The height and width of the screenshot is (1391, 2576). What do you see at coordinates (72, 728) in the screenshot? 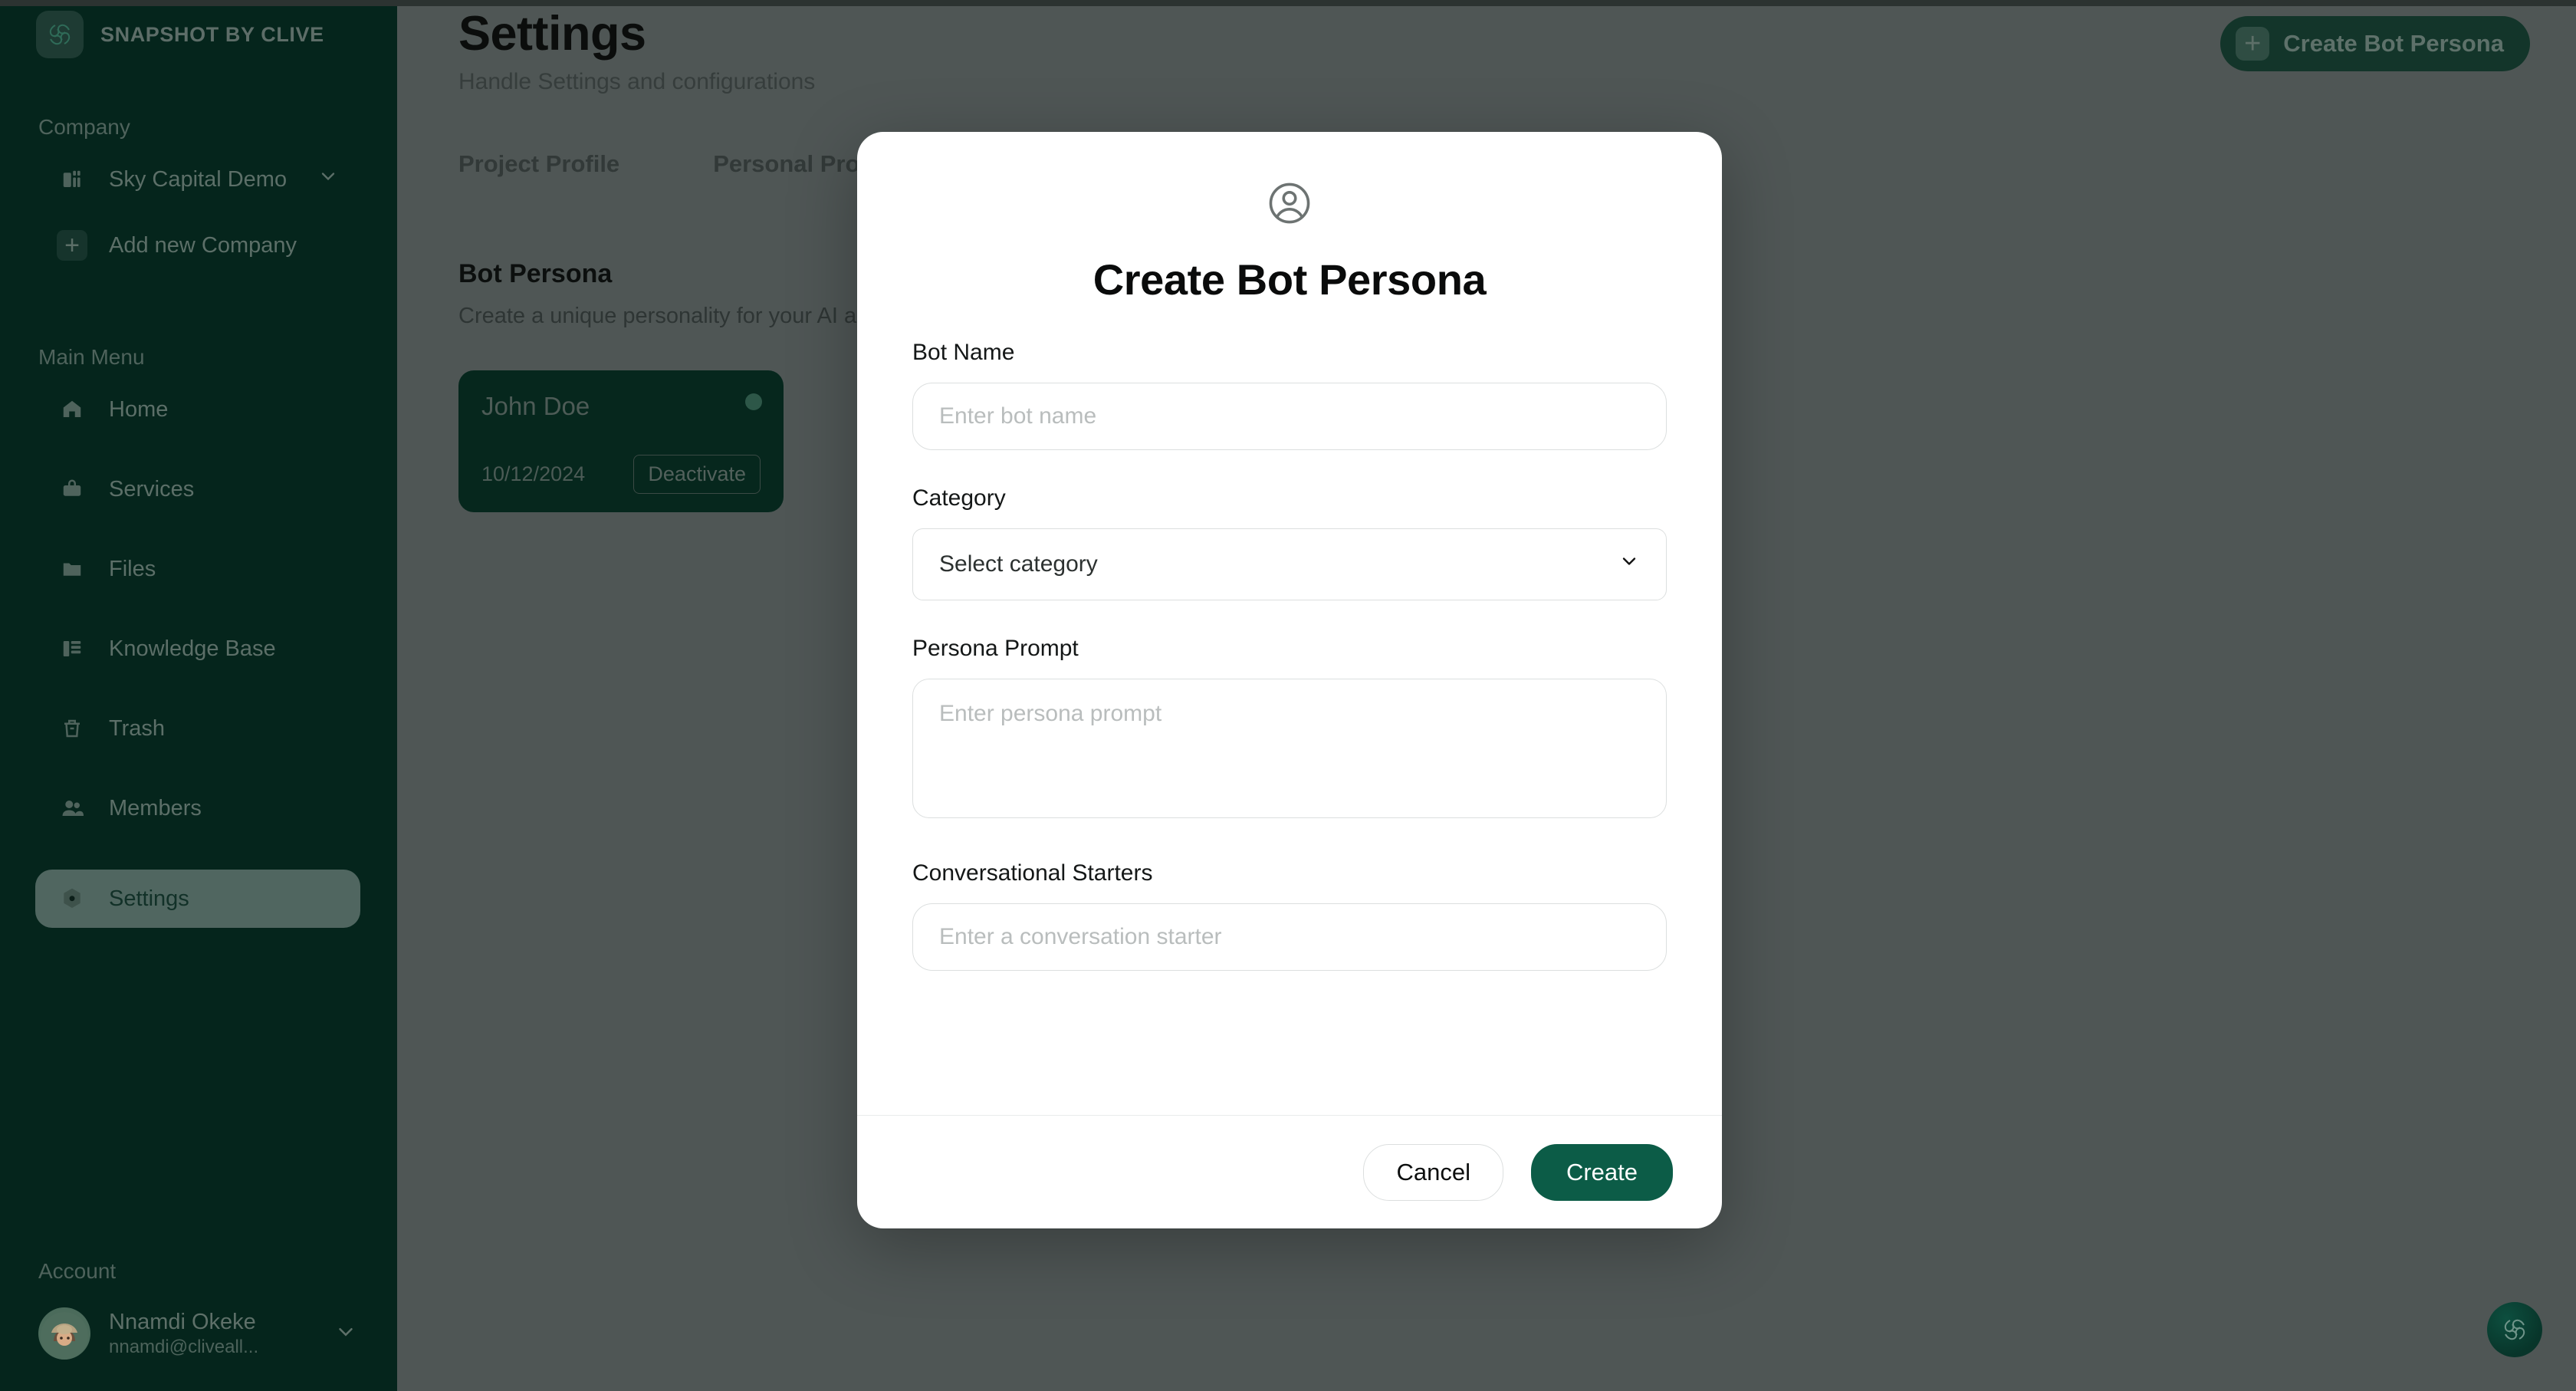
I see `trash-icon` at bounding box center [72, 728].